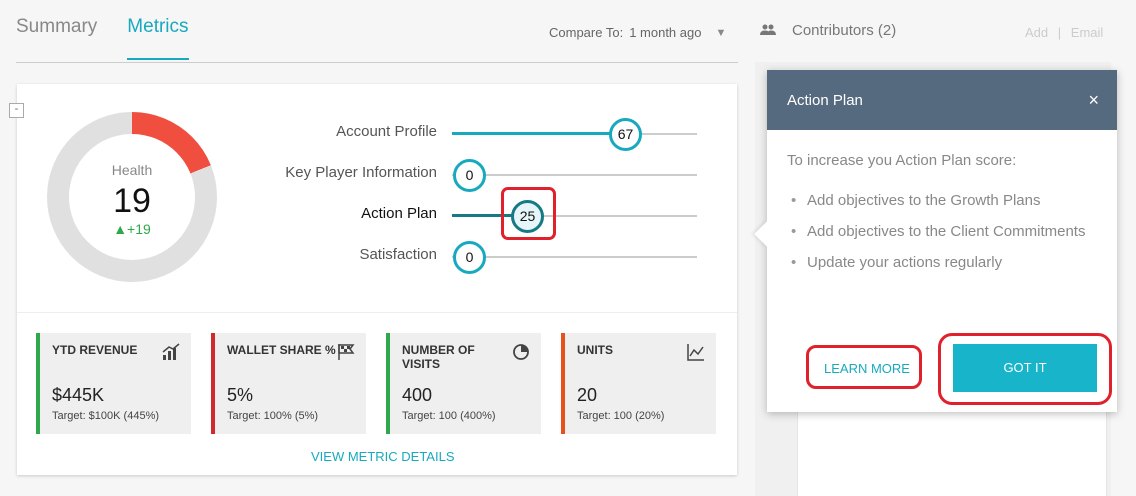 Image resolution: width=1136 pixels, height=496 pixels. I want to click on got-it-highlight, so click(1025, 369).